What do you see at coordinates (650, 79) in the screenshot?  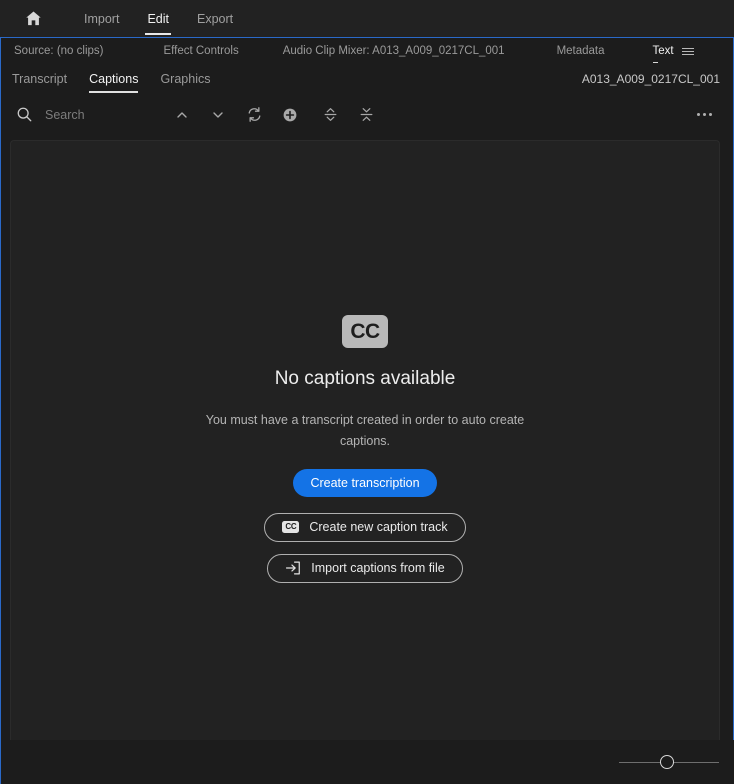 I see `clip-name-label: A013_A009_0217CL_001` at bounding box center [650, 79].